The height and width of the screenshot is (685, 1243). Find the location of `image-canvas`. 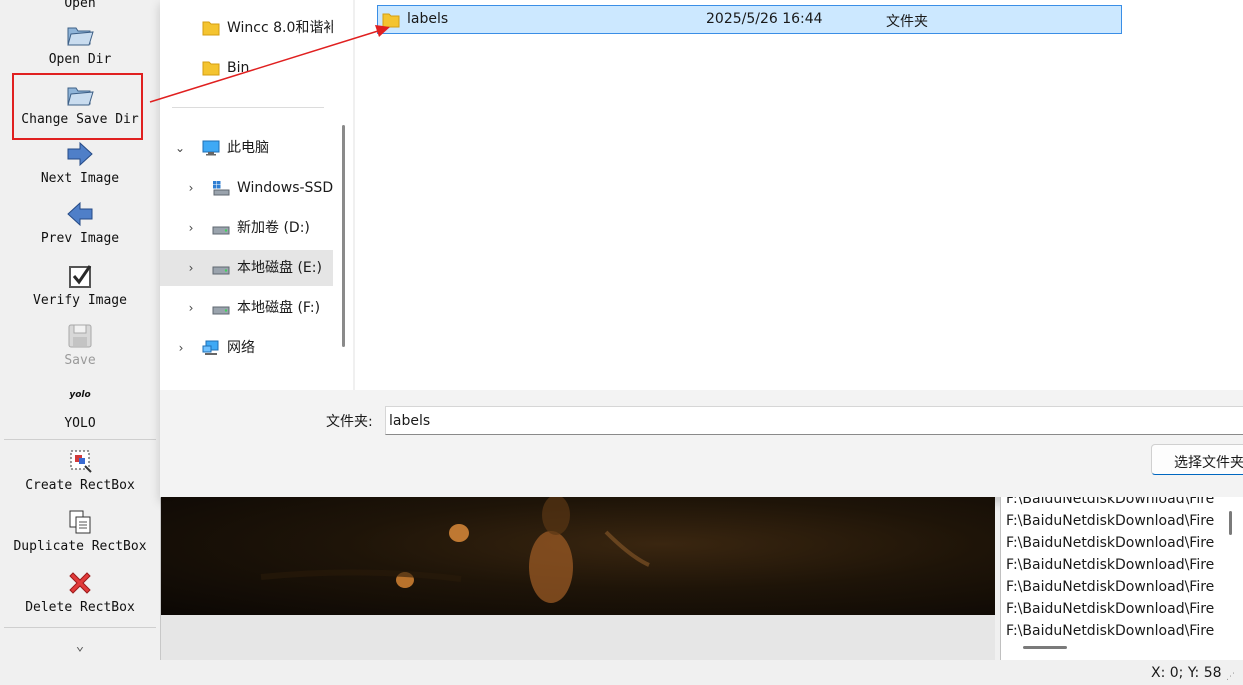

image-canvas is located at coordinates (578, 556).